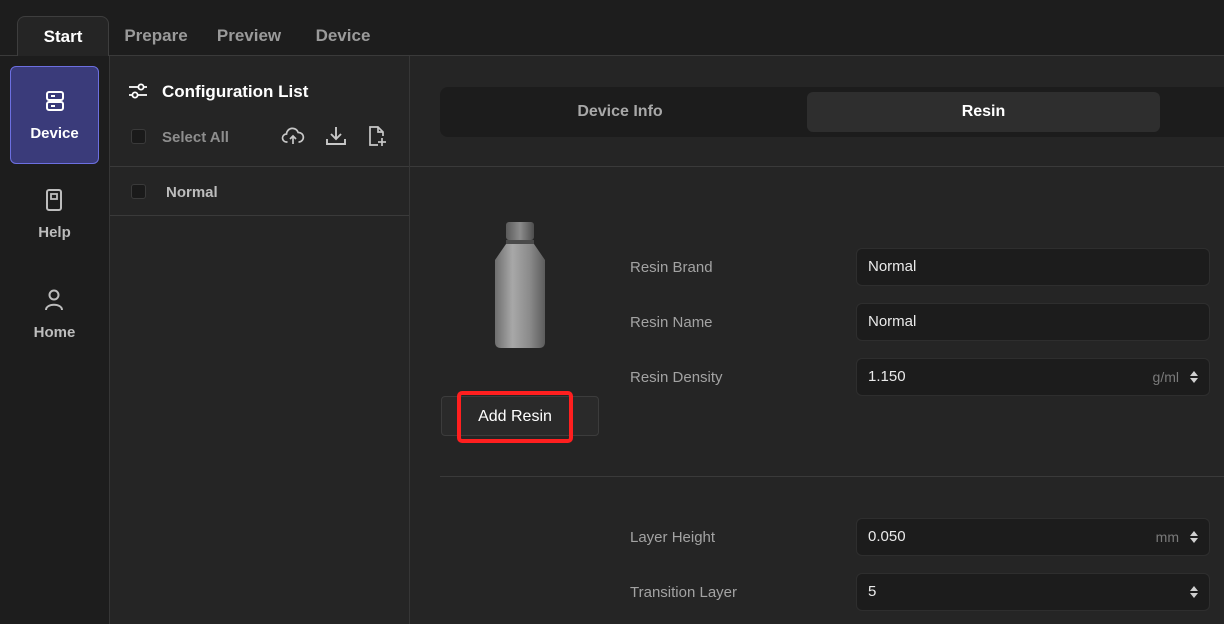 The width and height of the screenshot is (1224, 624). What do you see at coordinates (832, 476) in the screenshot?
I see `section-divider` at bounding box center [832, 476].